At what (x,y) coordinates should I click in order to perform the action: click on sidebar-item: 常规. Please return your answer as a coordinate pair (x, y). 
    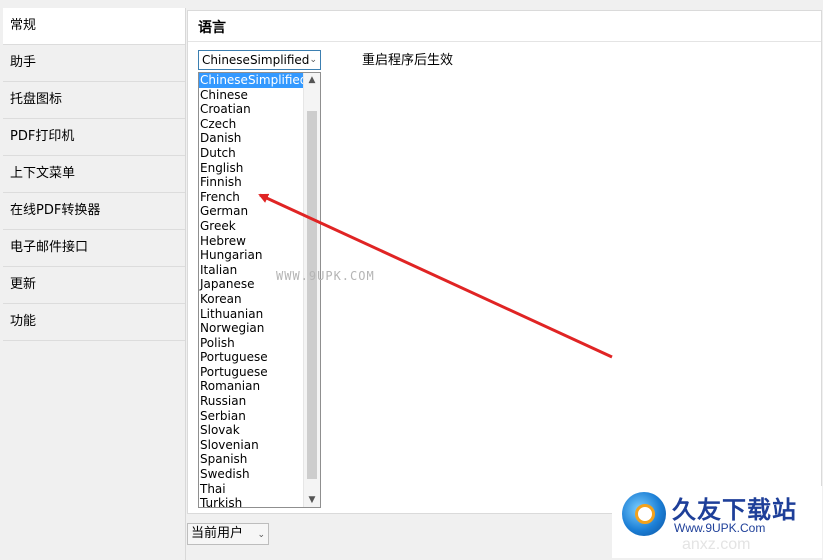
    Looking at the image, I should click on (94, 26).